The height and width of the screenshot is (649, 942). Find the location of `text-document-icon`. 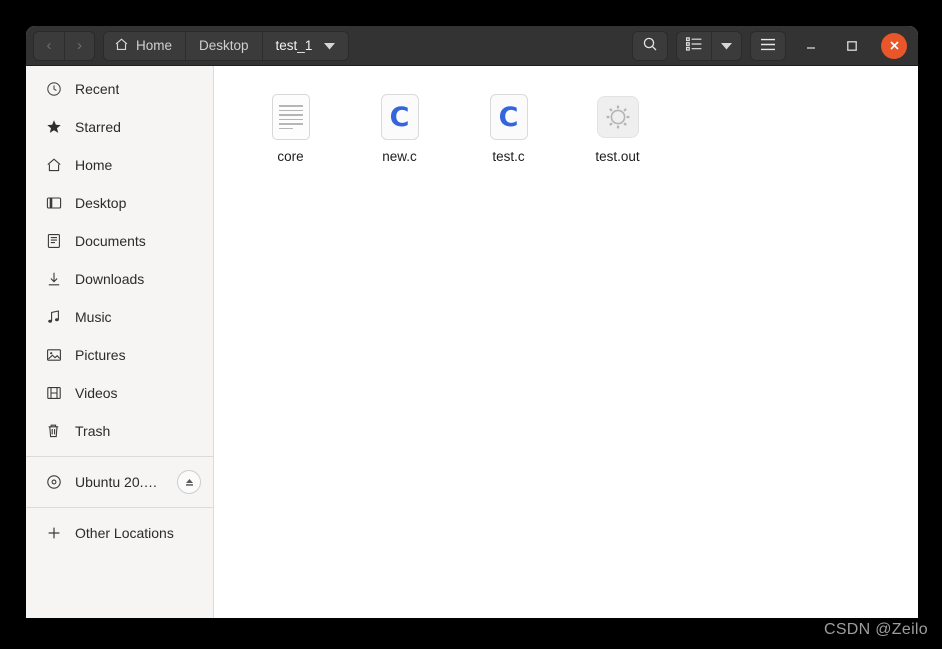

text-document-icon is located at coordinates (290, 117).